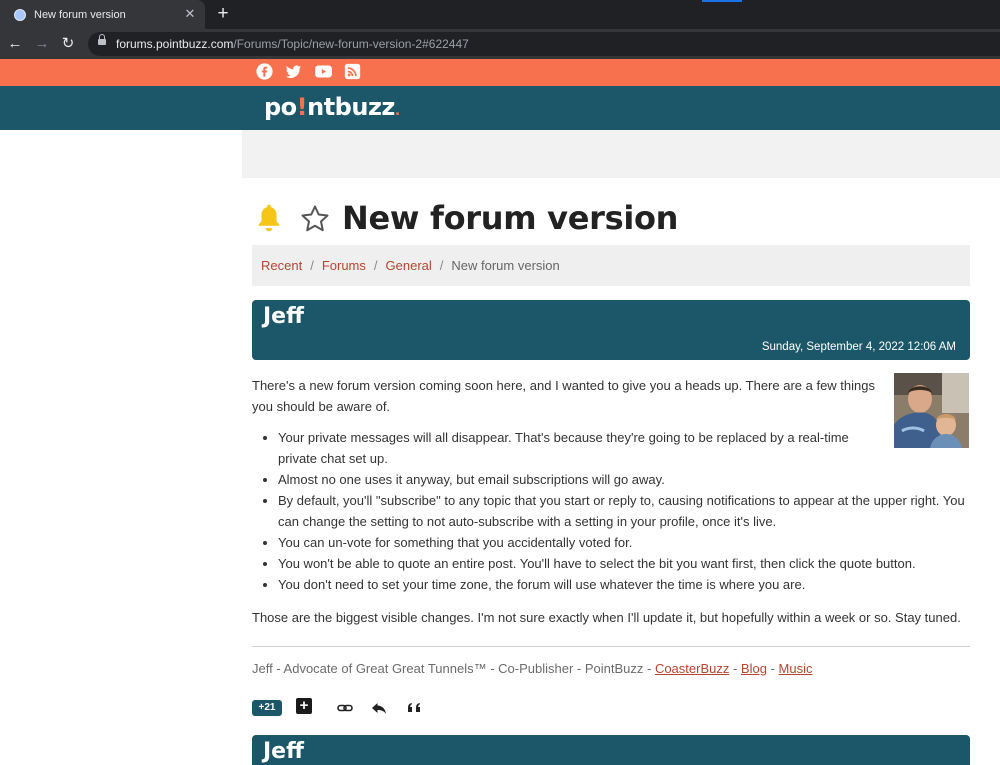 The image size is (1000, 765). I want to click on tab-title: New forum version, so click(80, 14).